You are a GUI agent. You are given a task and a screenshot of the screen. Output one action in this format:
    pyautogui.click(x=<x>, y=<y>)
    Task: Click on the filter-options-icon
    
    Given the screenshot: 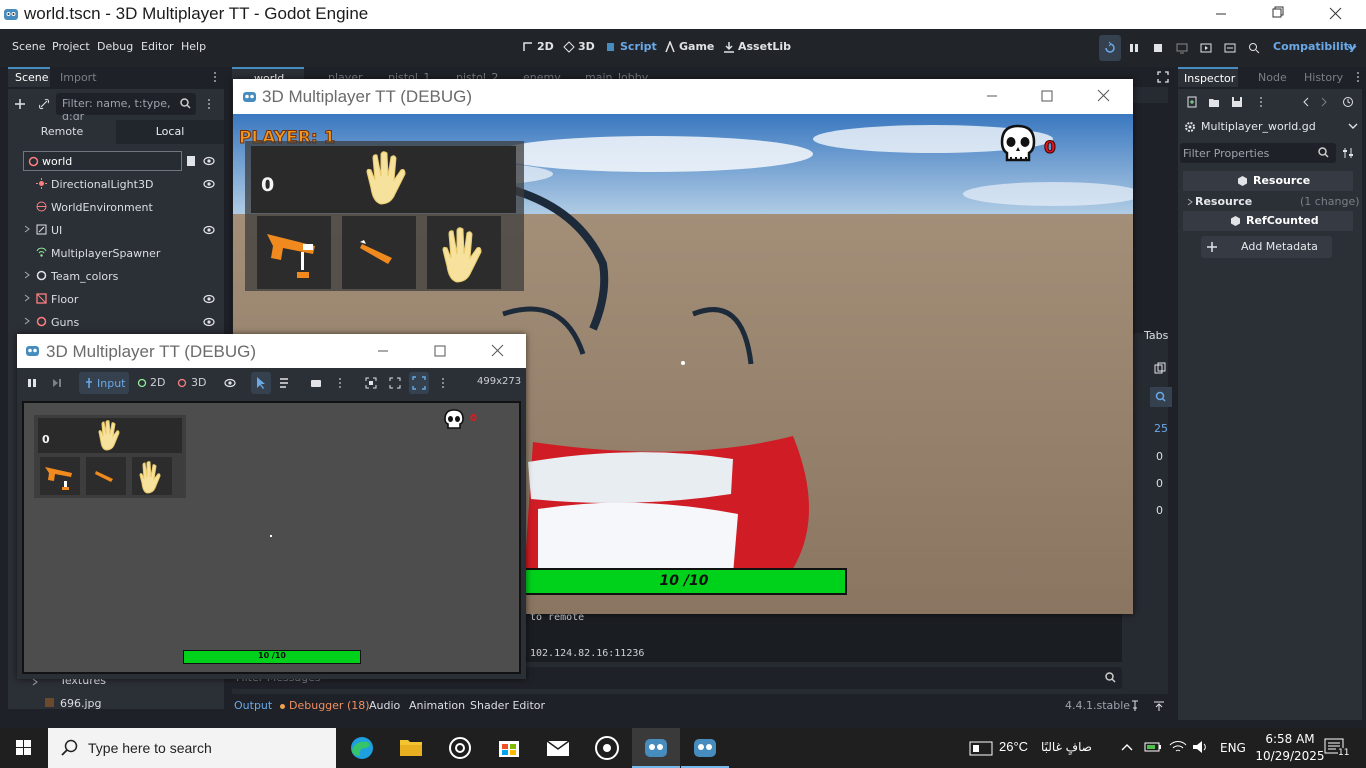 What is the action you would take?
    pyautogui.click(x=1348, y=153)
    